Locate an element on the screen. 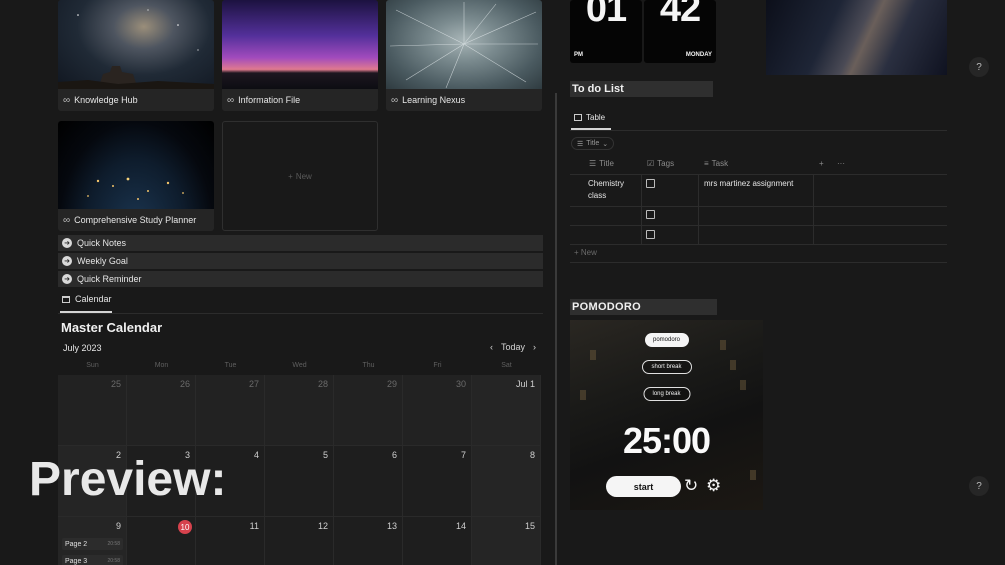 This screenshot has height=565, width=1005. weekday-header: Sun is located at coordinates (92, 365).